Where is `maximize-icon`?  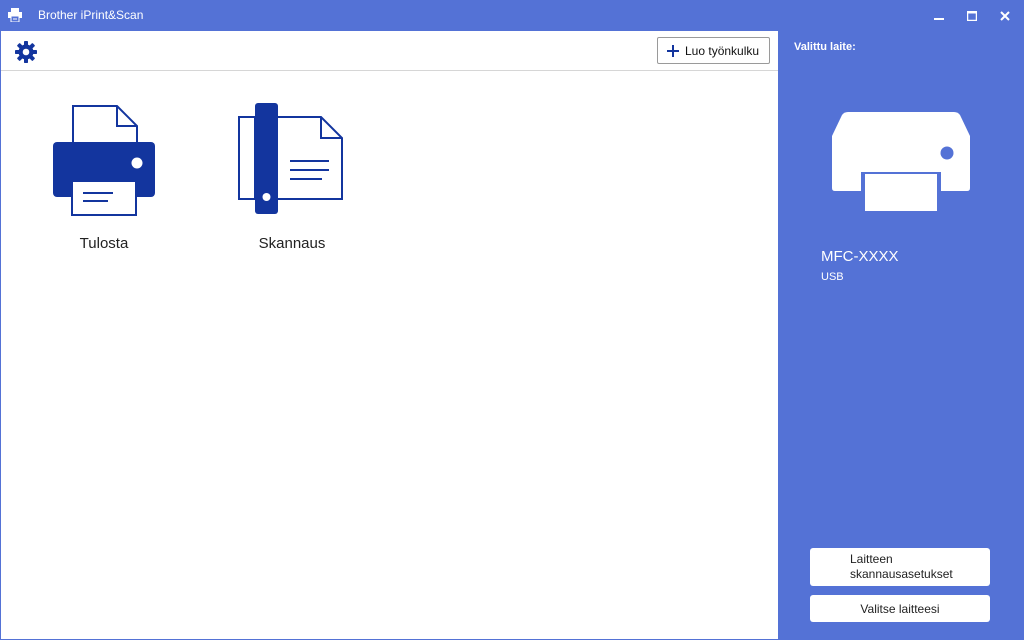
maximize-icon is located at coordinates (972, 15).